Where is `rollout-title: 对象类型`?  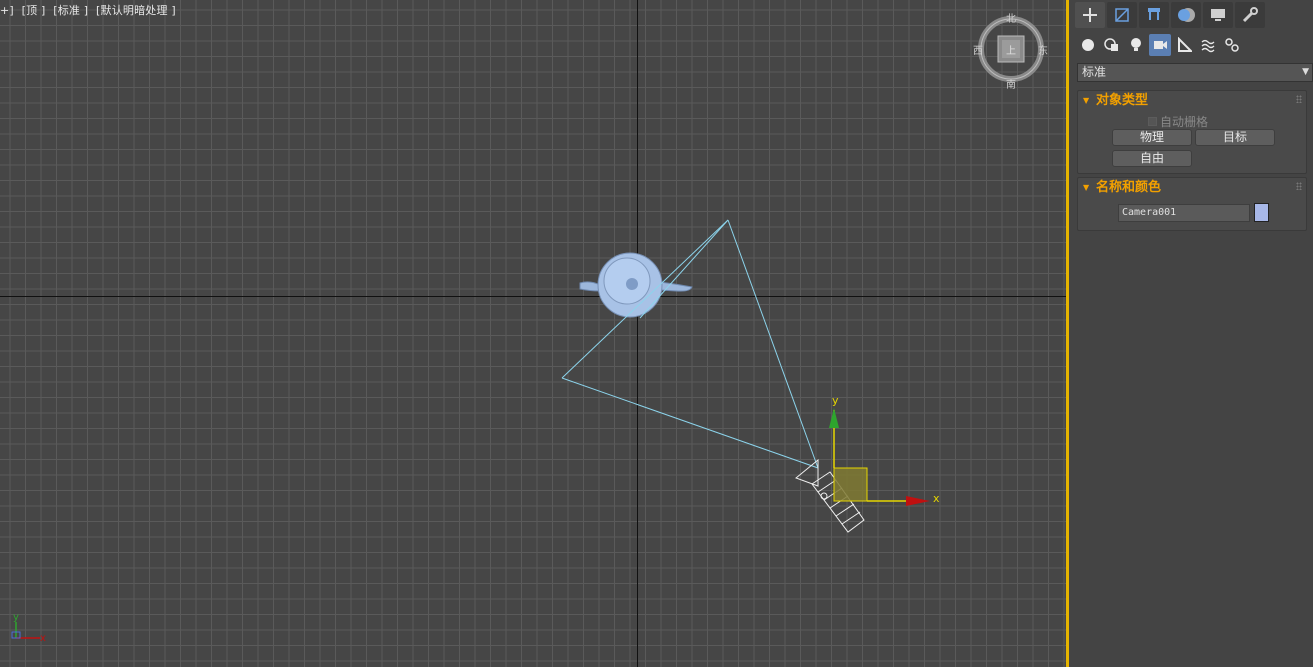 rollout-title: 对象类型 is located at coordinates (1122, 100).